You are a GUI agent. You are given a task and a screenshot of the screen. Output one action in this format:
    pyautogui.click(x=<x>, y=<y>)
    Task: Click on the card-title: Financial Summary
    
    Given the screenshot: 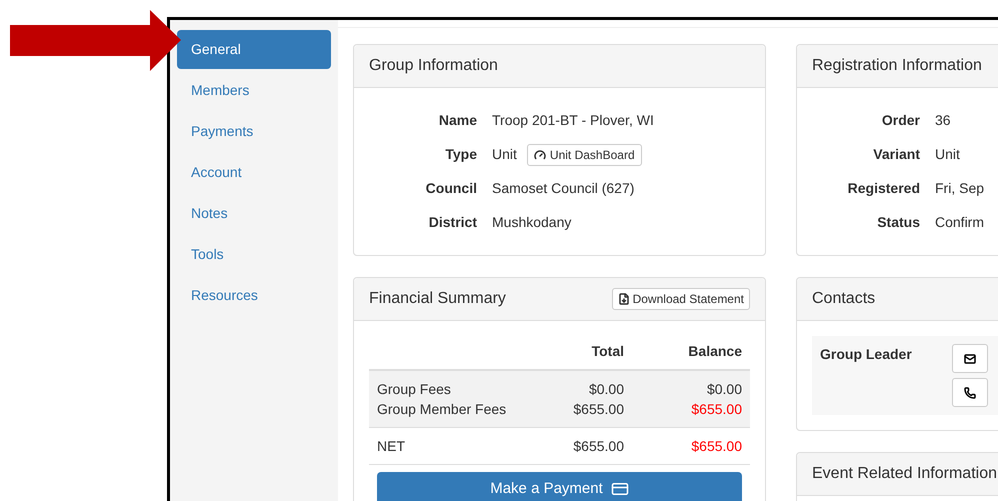 What is the action you would take?
    pyautogui.click(x=437, y=299)
    